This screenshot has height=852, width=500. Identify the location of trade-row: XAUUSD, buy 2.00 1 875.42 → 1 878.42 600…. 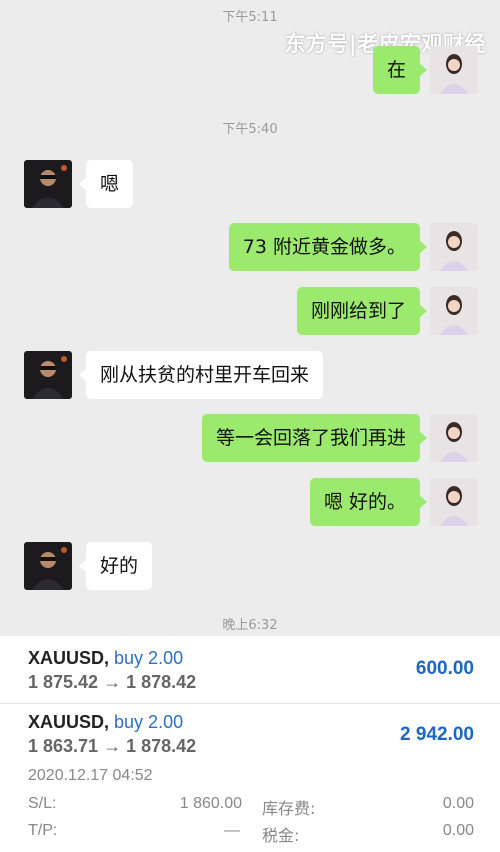
(250, 669).